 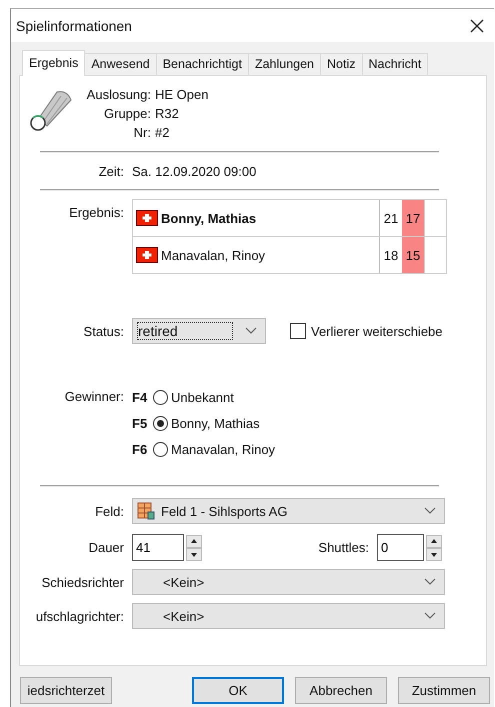 What do you see at coordinates (94, 396) in the screenshot?
I see `winner-label: Gewinner:` at bounding box center [94, 396].